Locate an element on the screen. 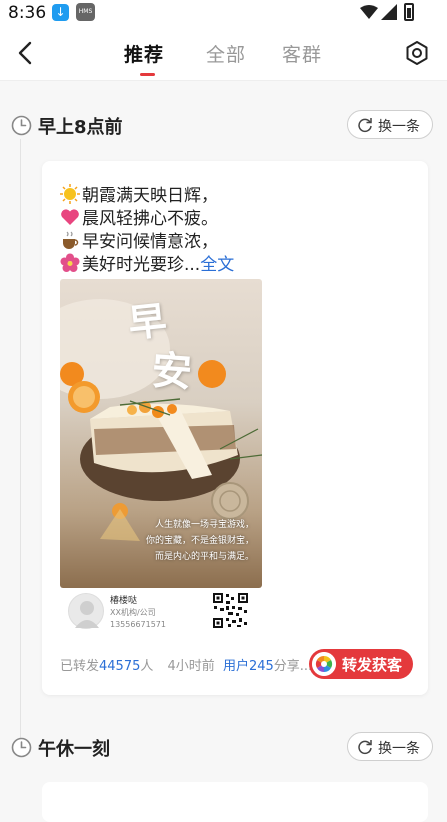 Image resolution: width=447 pixels, height=822 pixels. avatar is located at coordinates (86, 611).